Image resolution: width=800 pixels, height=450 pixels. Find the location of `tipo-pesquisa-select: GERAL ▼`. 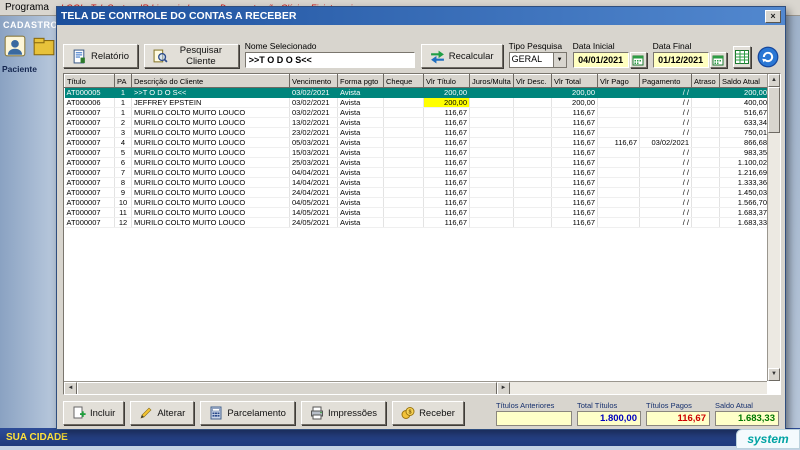

tipo-pesquisa-select: GERAL ▼ is located at coordinates (537, 60).